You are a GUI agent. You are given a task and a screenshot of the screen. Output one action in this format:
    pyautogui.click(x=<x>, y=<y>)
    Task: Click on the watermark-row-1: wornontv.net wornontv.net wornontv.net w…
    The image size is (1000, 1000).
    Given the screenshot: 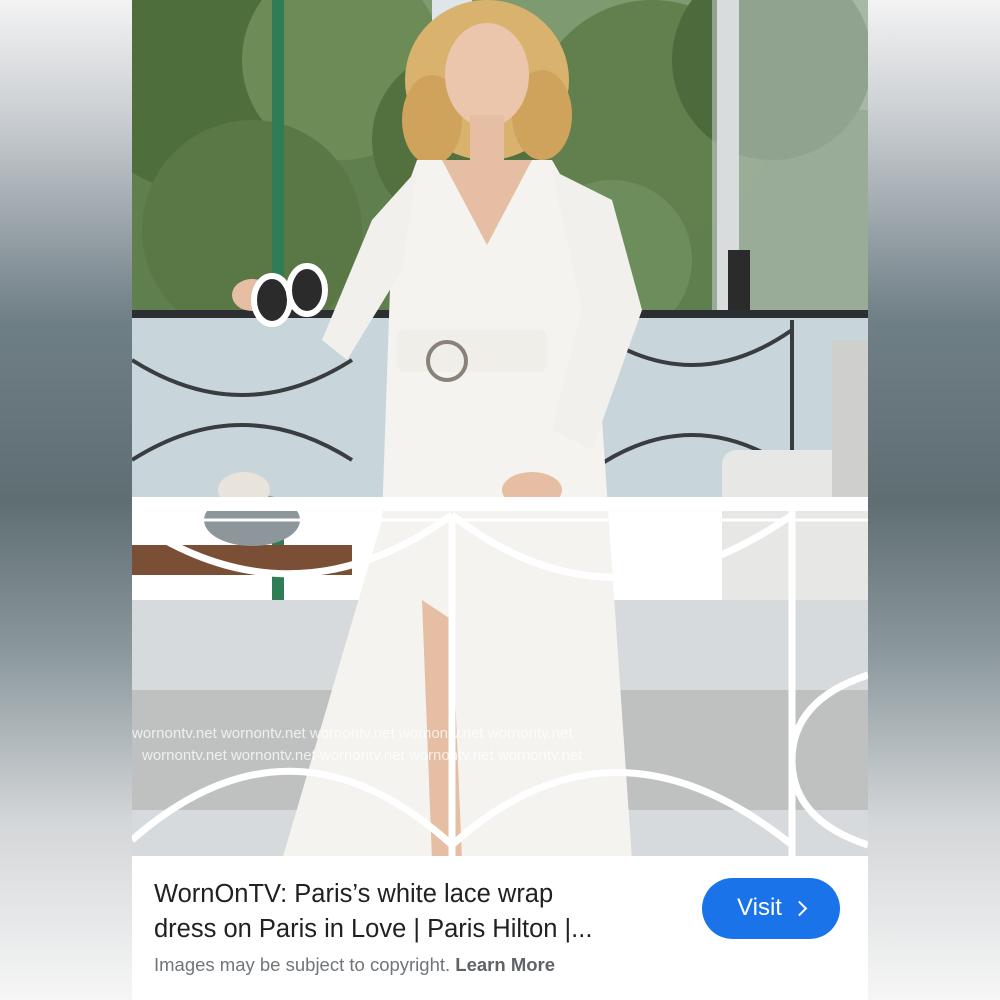 What is the action you would take?
    pyautogui.click(x=352, y=733)
    